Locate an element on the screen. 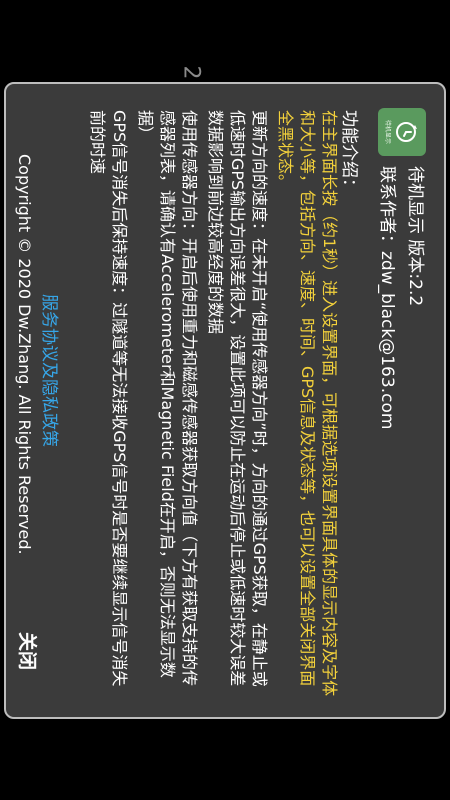  privacy-policy-link: 服务协议及隐私政策 is located at coordinates (51, 370).